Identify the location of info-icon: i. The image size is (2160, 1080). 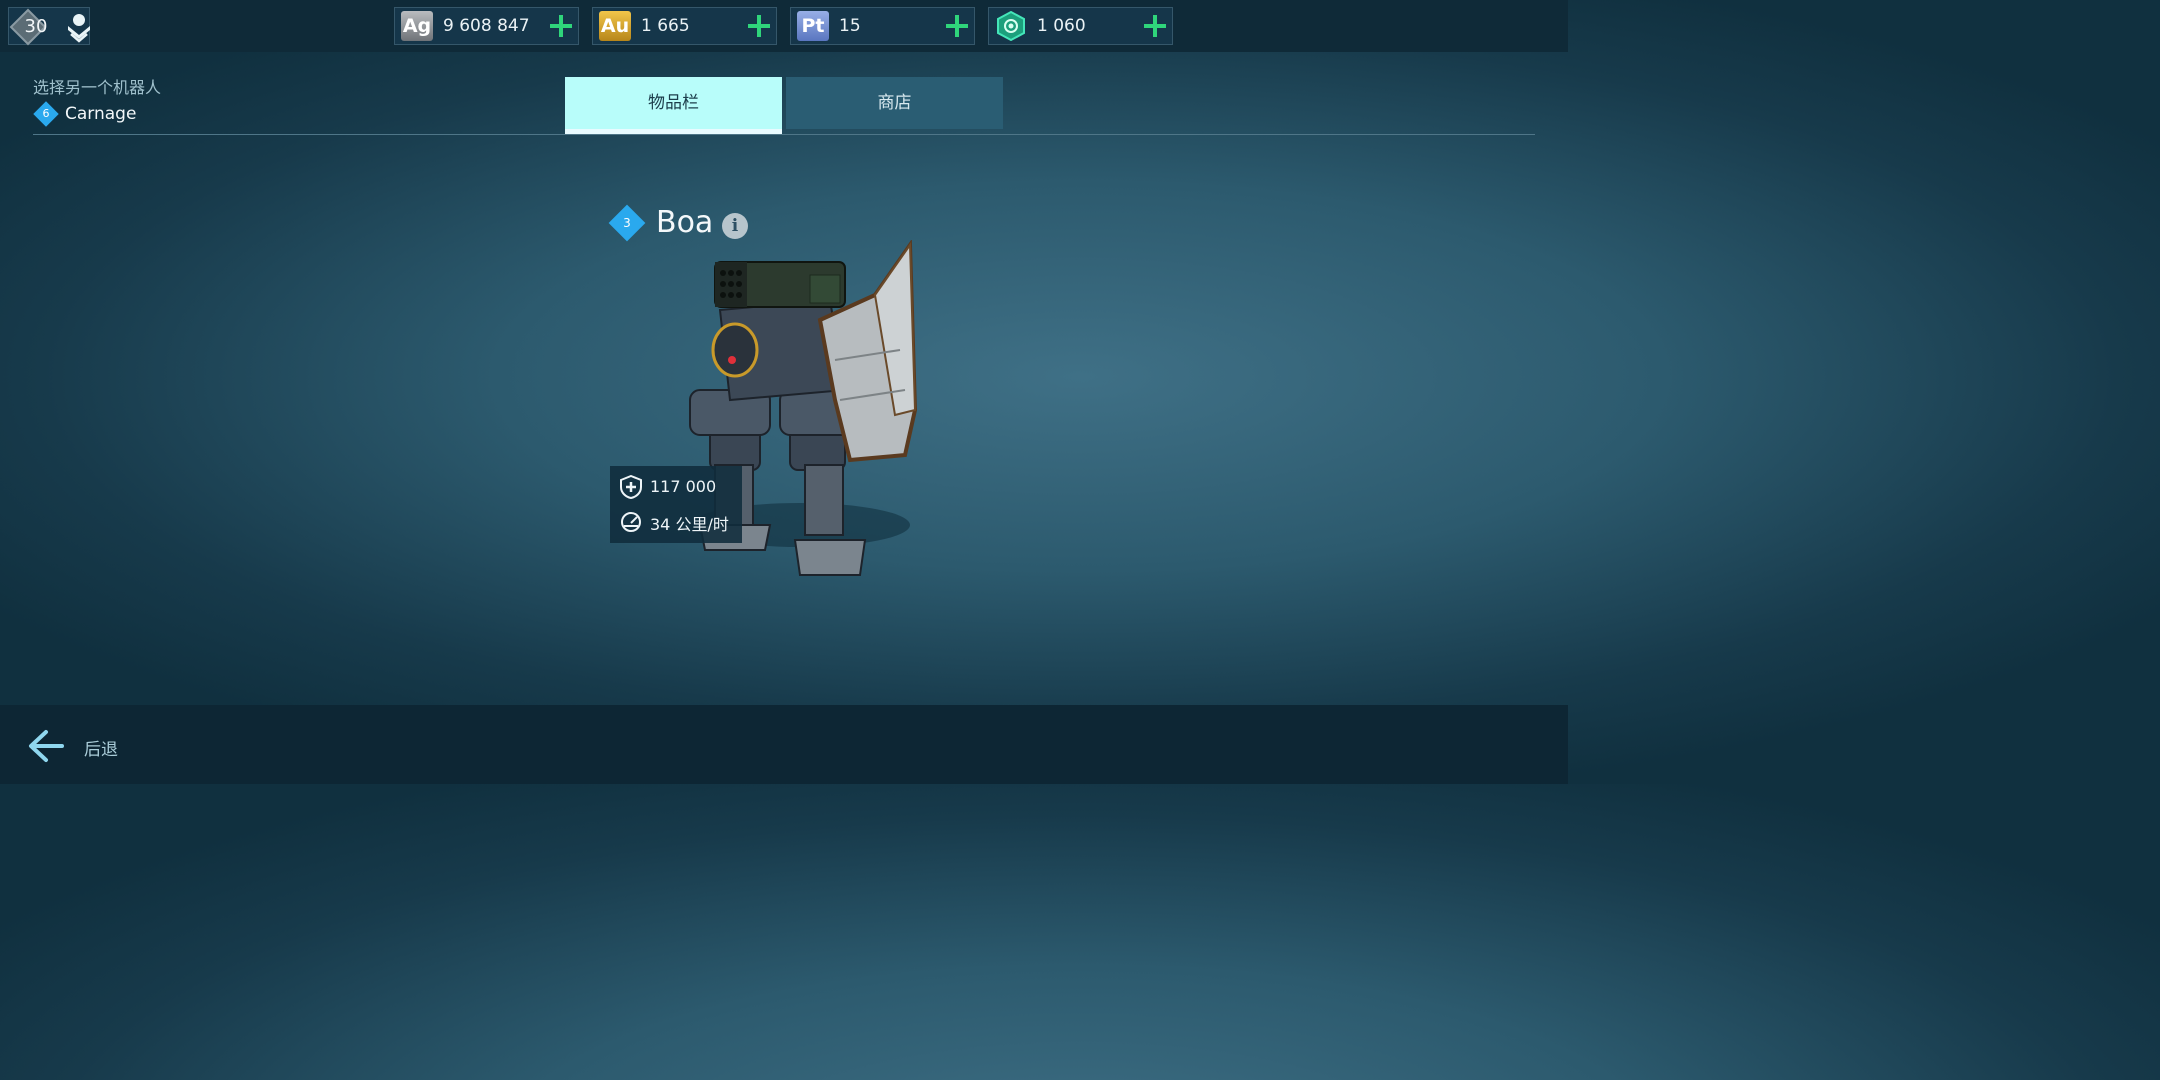
(735, 226).